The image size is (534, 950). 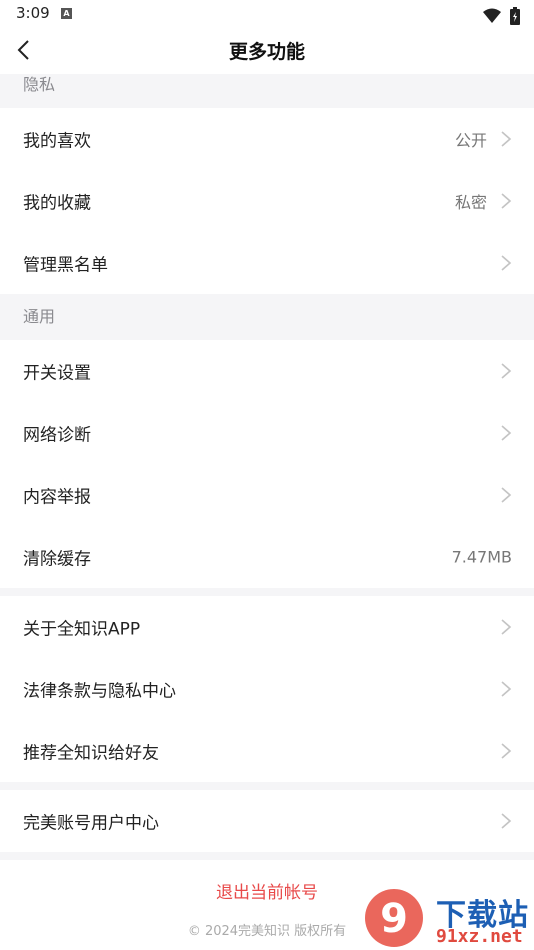 I want to click on row-network-diagnosis: 网络诊断, so click(x=267, y=433).